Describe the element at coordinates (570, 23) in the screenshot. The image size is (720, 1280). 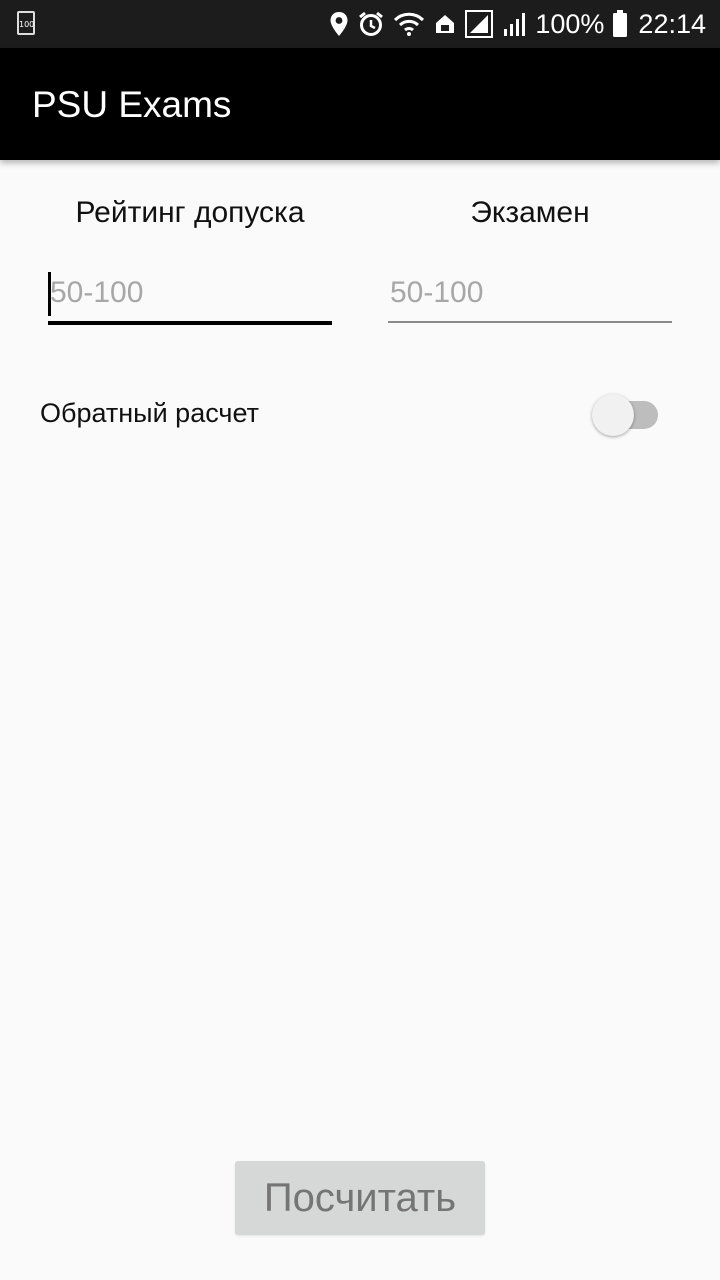
I see `battery-percent: 100%` at that location.